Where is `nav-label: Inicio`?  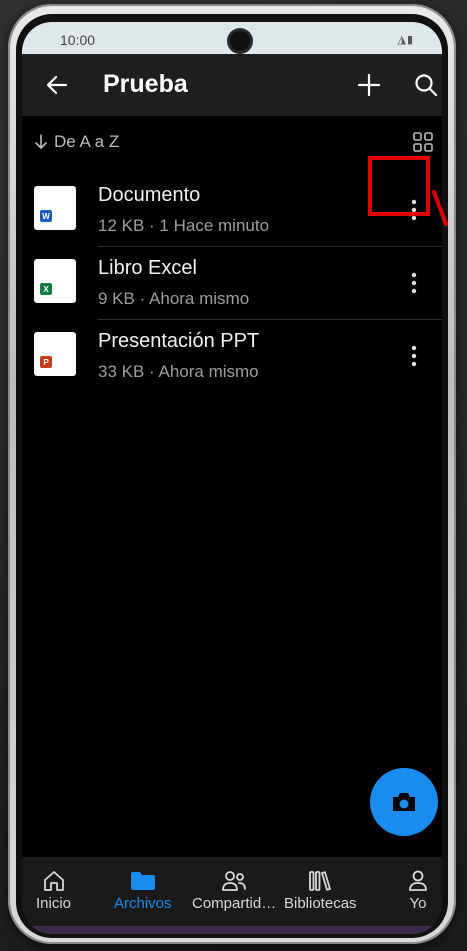 nav-label: Inicio is located at coordinates (54, 903).